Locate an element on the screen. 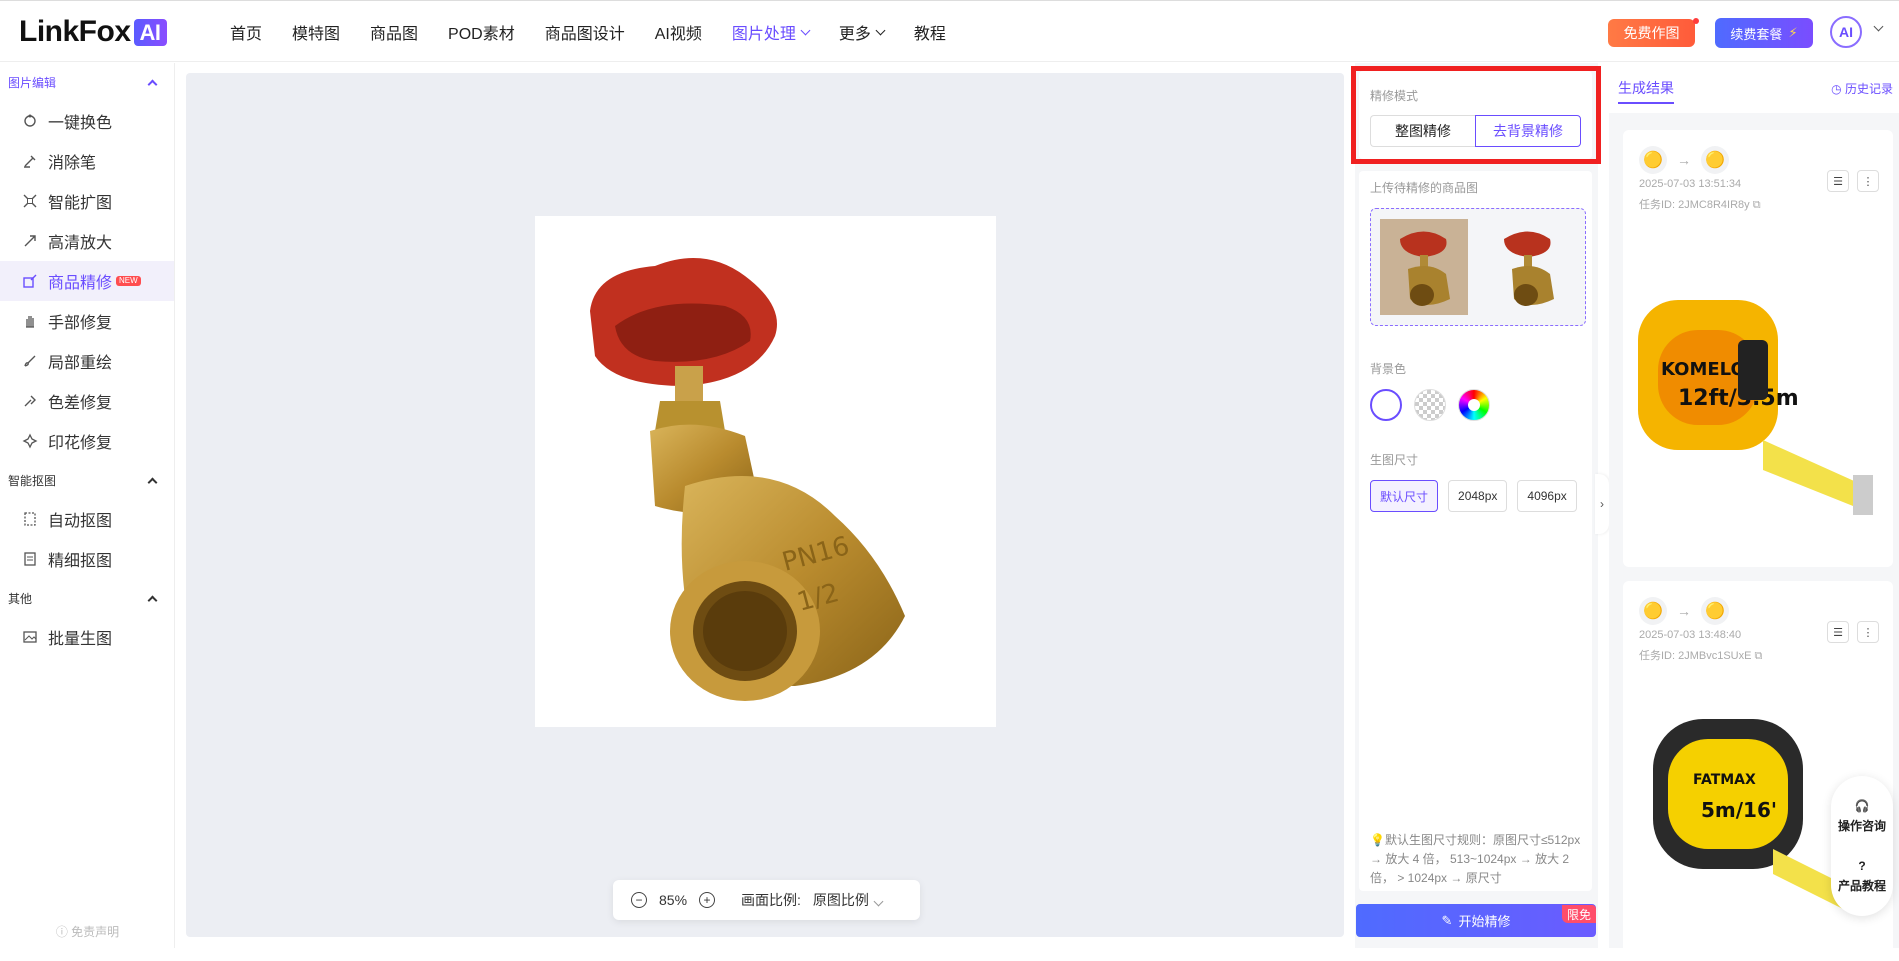 The image size is (1899, 961). mode-full-image: 整图精修 is located at coordinates (1422, 131).